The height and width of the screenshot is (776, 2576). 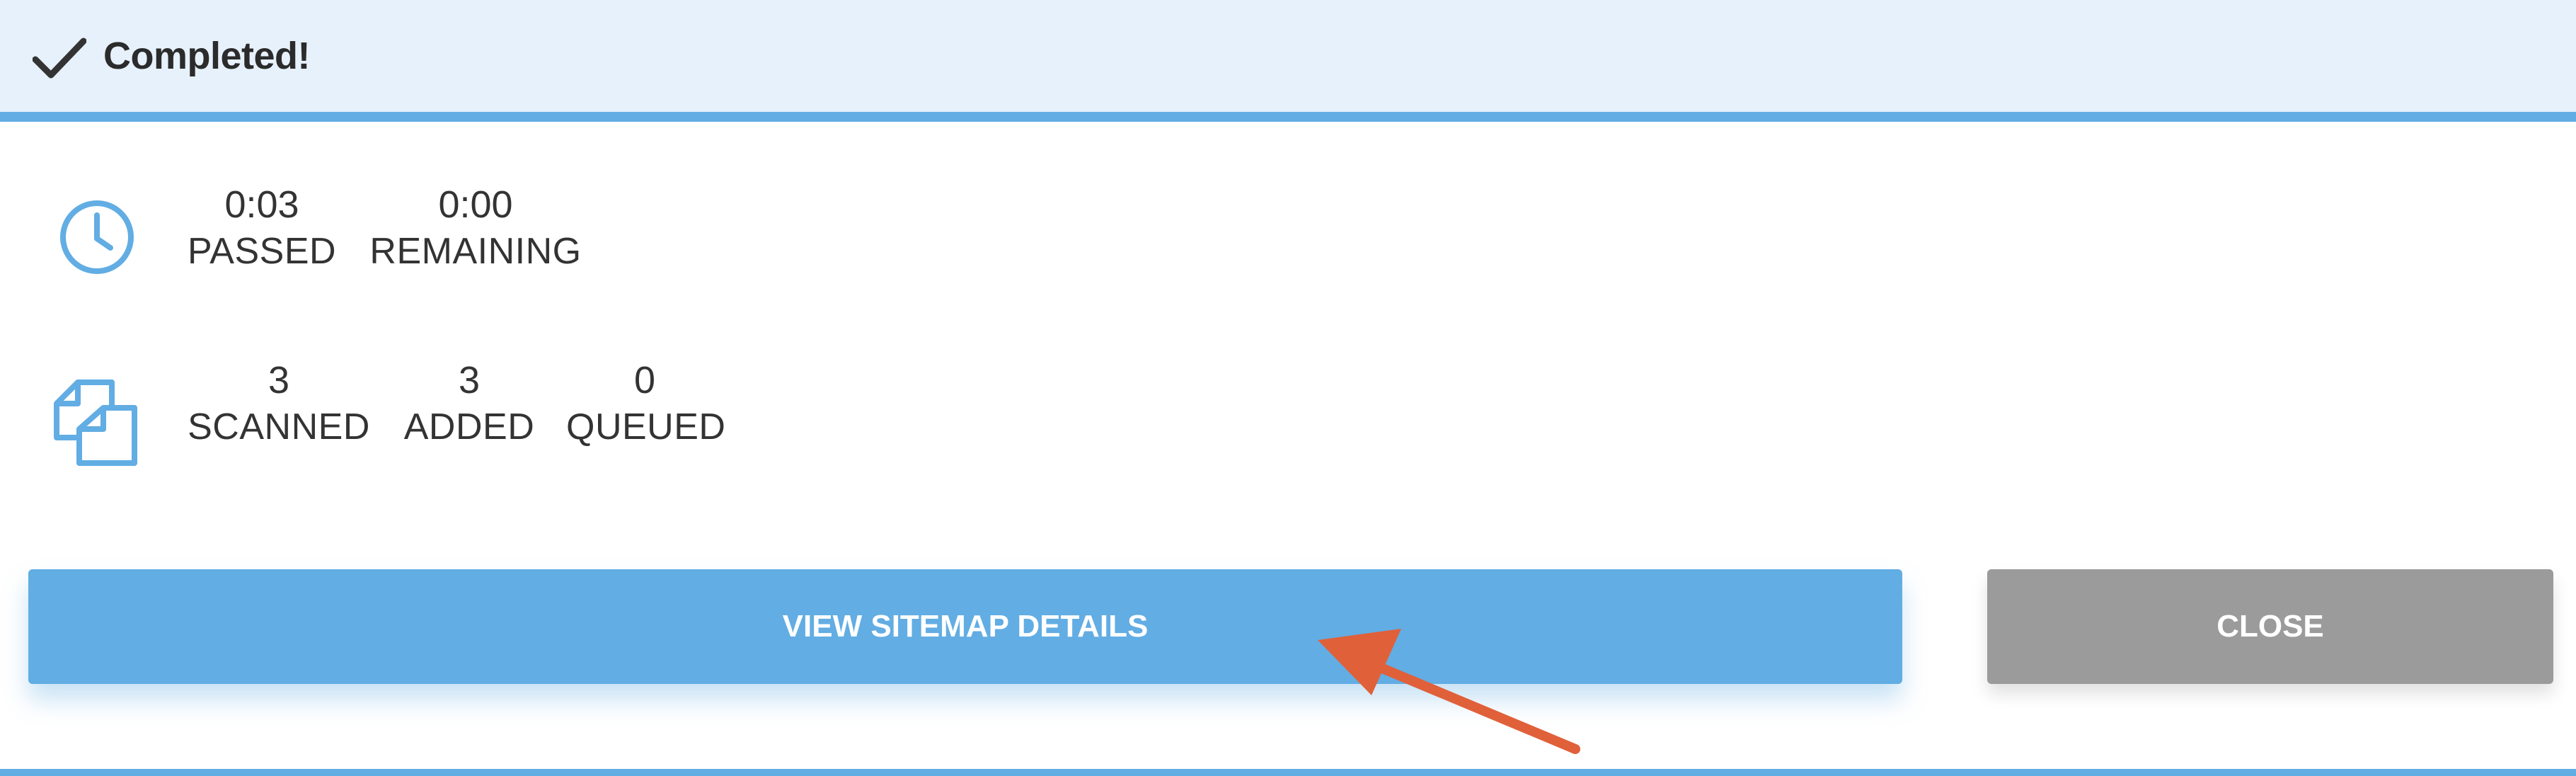 What do you see at coordinates (262, 252) in the screenshot?
I see `stat-label: PASSED` at bounding box center [262, 252].